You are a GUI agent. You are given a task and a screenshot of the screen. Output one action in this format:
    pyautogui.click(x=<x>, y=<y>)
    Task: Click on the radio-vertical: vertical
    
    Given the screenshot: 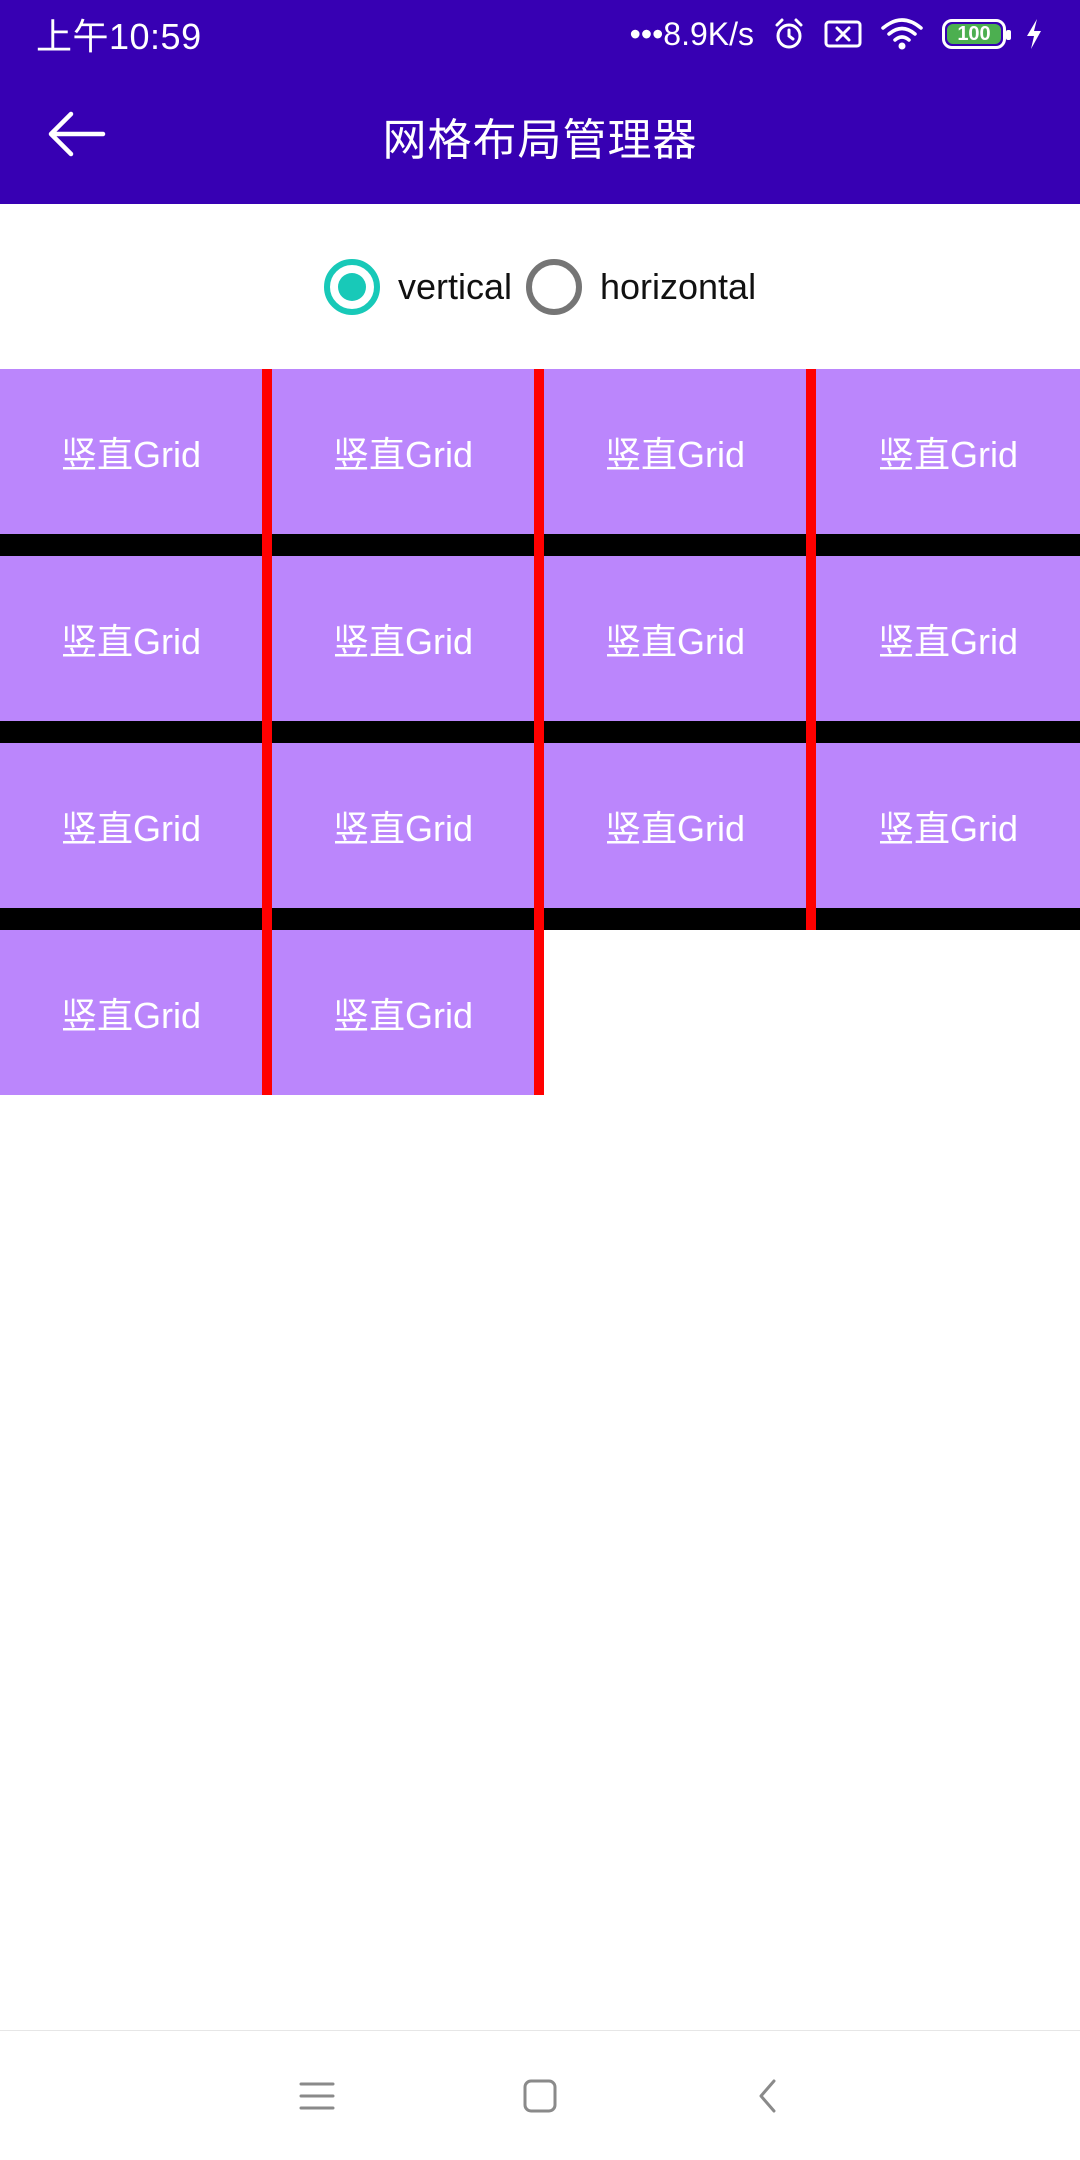 What is the action you would take?
    pyautogui.click(x=417, y=286)
    